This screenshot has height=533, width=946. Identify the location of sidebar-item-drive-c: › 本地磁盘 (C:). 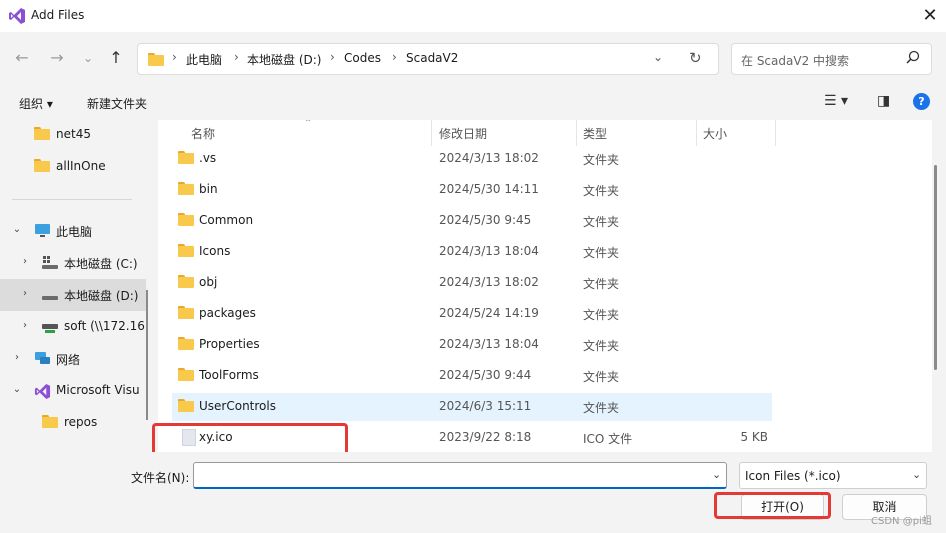
(73, 263).